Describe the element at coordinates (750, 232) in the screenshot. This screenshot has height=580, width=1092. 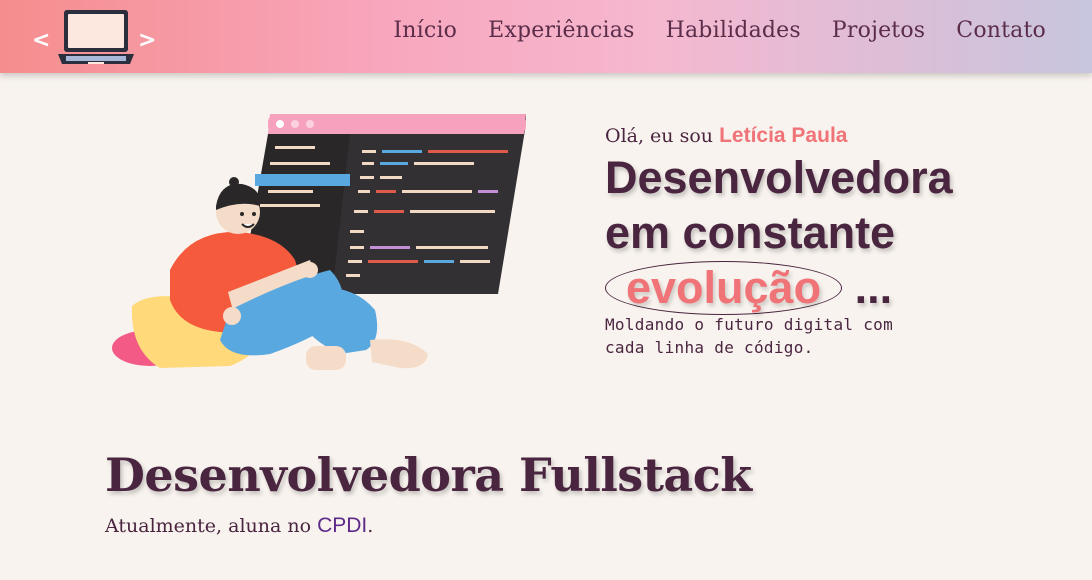
I see `headline-line-2: em constante` at that location.